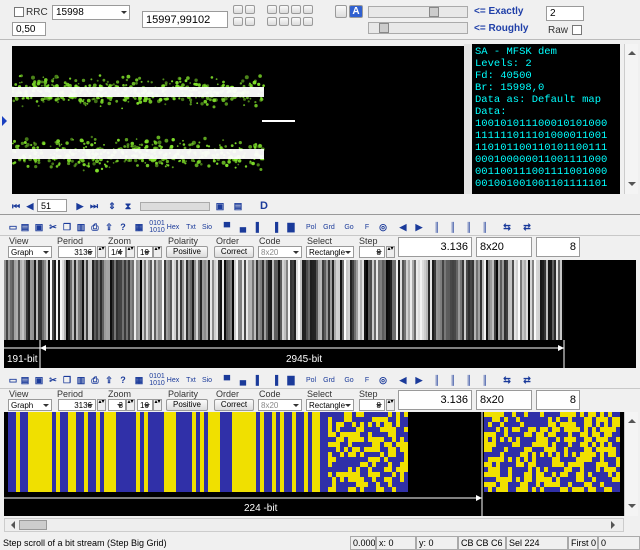 This screenshot has height=550, width=640. I want to click on binary-icon: 0101 1010, so click(157, 227).